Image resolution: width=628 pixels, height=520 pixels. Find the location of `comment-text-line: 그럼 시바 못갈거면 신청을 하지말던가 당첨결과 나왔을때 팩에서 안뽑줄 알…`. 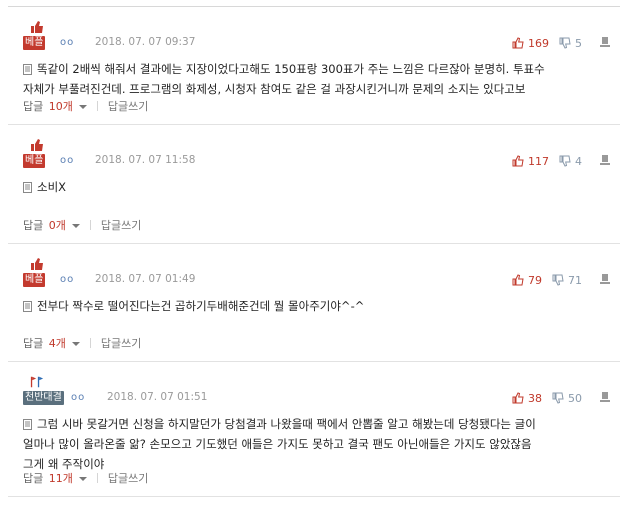

comment-text-line: 그럼 시바 못갈거면 신청을 하지말던가 당첨결과 나왔을때 팩에서 안뽑줄 알… is located at coordinates (286, 424).